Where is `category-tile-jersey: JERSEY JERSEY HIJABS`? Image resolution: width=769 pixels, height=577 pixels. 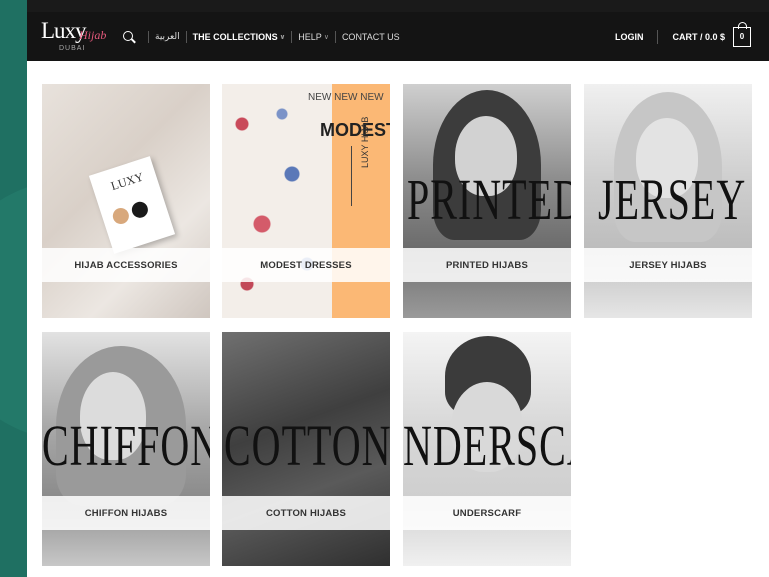
category-tile-jersey: JERSEY JERSEY HIJABS is located at coordinates (668, 201).